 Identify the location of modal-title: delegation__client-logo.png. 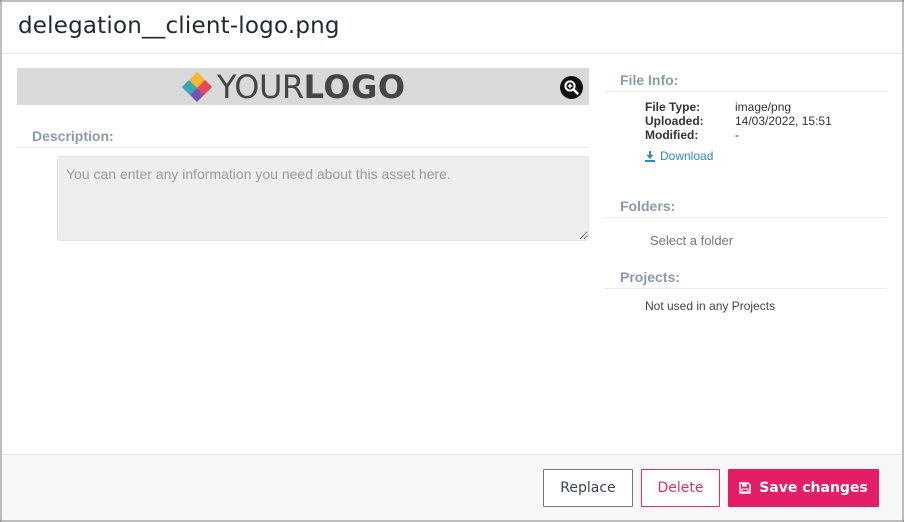
(179, 26).